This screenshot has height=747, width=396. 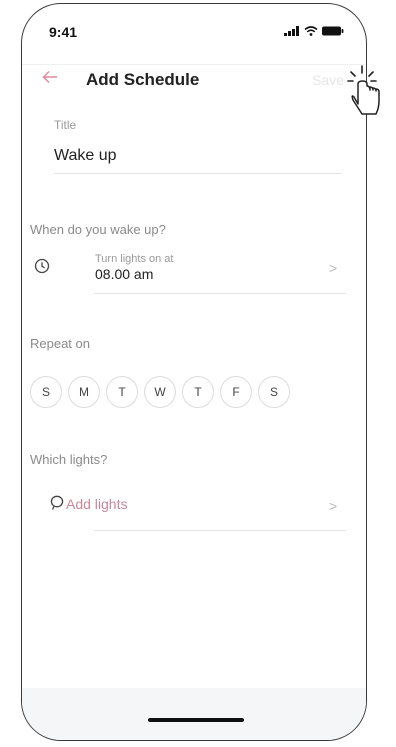 What do you see at coordinates (85, 156) in the screenshot?
I see `title-input: Wake up` at bounding box center [85, 156].